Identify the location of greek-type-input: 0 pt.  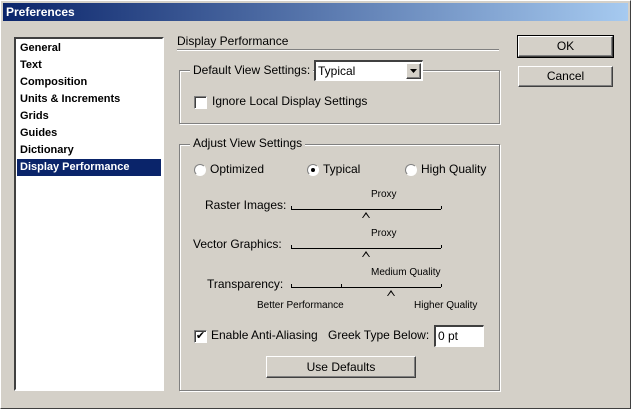
(459, 336).